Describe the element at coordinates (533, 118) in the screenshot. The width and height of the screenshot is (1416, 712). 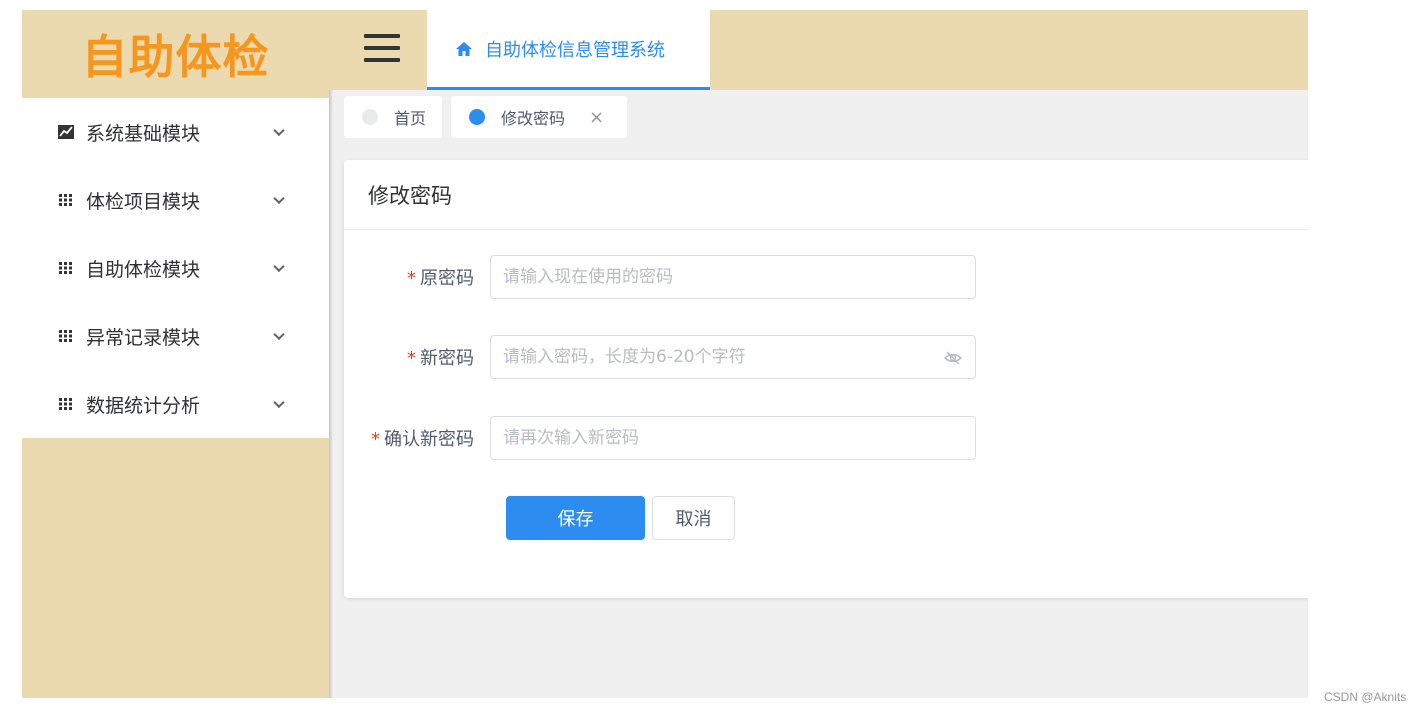
I see `tag-label: 修改密码` at that location.